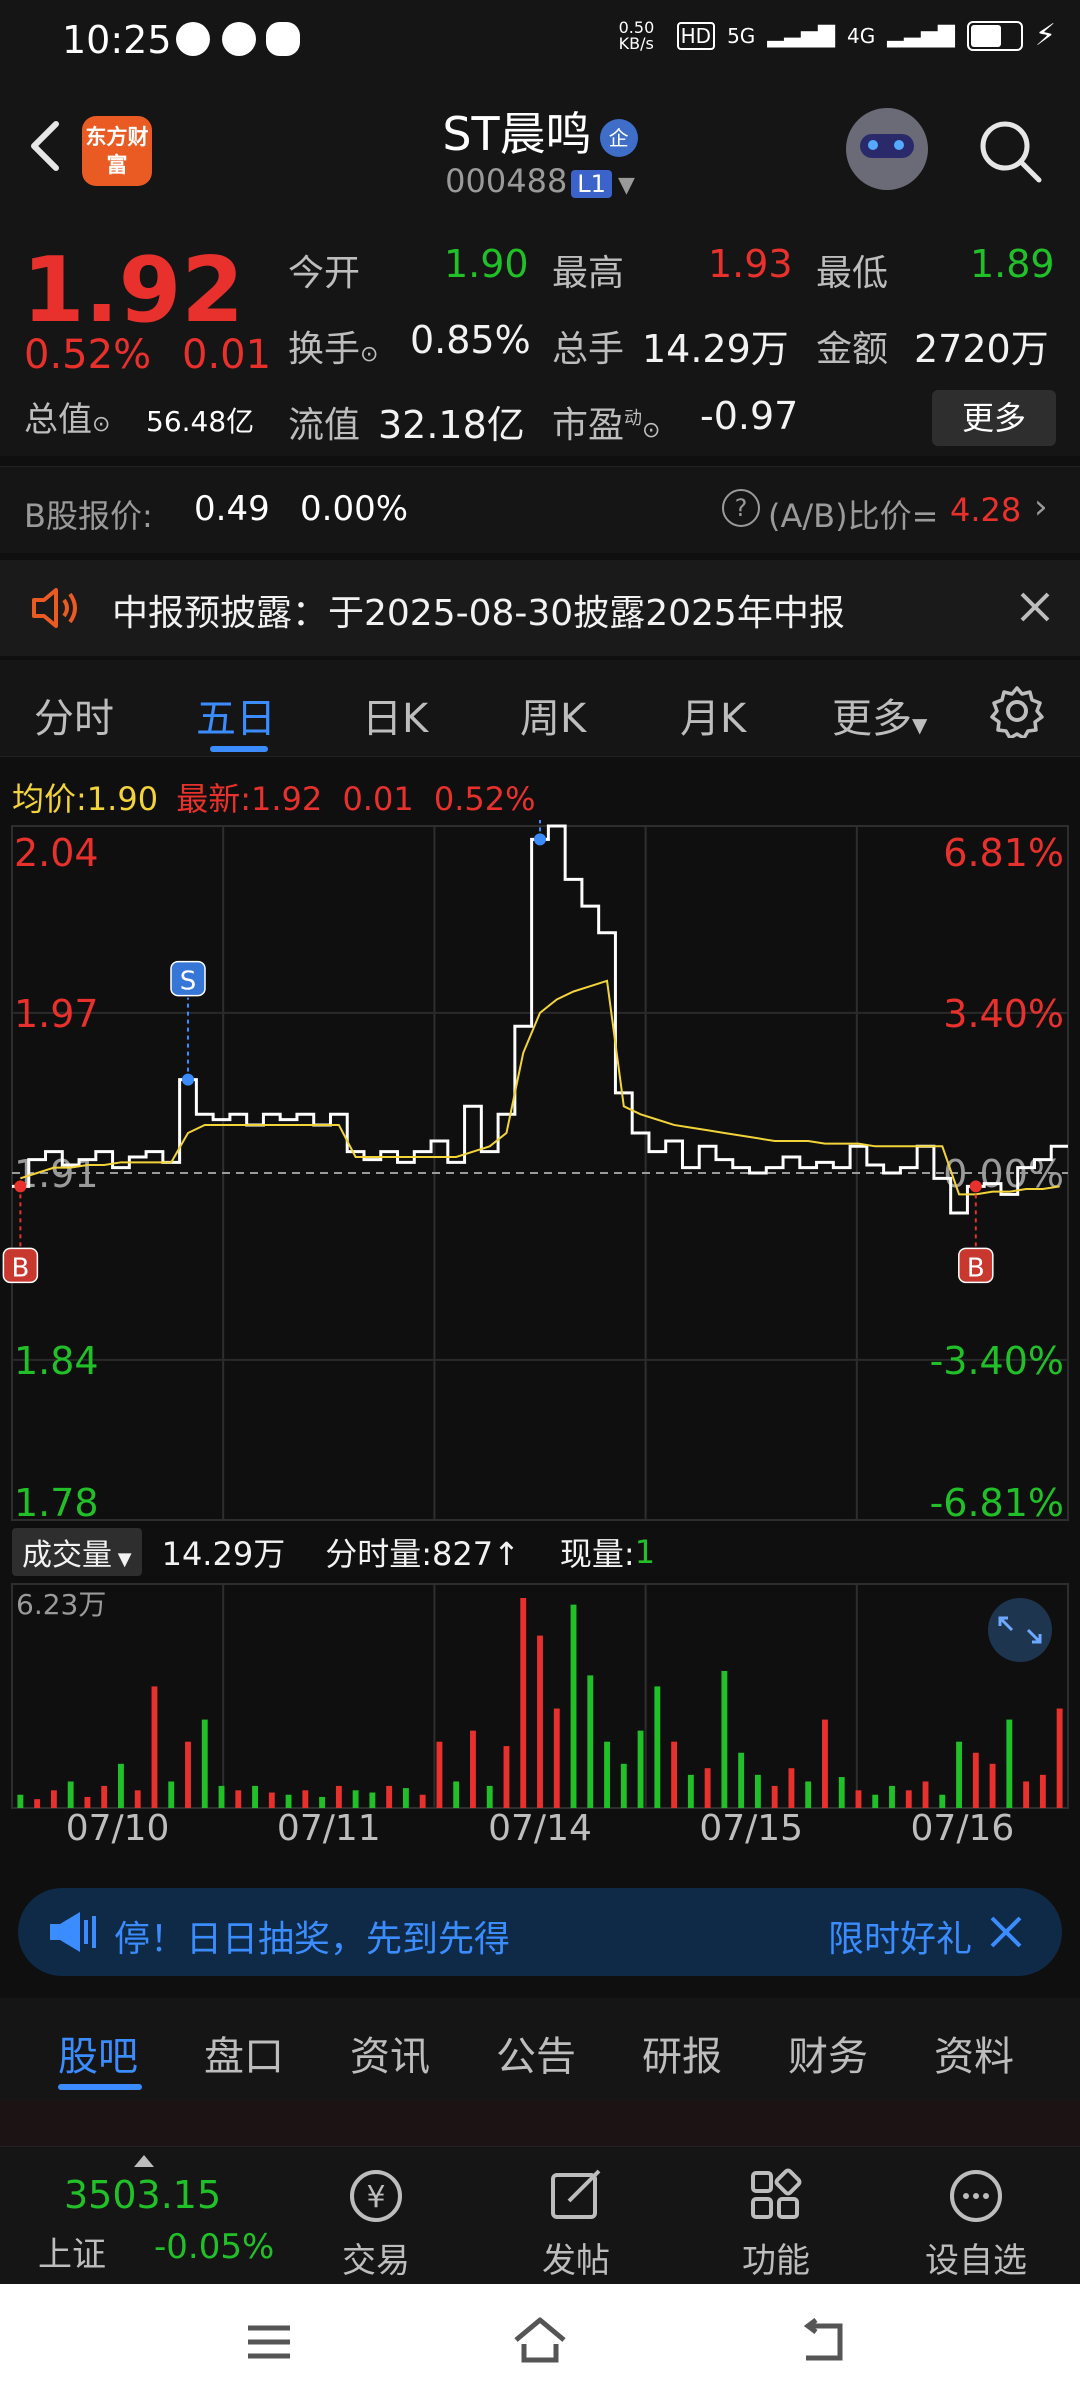 This screenshot has width=1080, height=2408. I want to click on tab-weekly-k: 周K, so click(553, 715).